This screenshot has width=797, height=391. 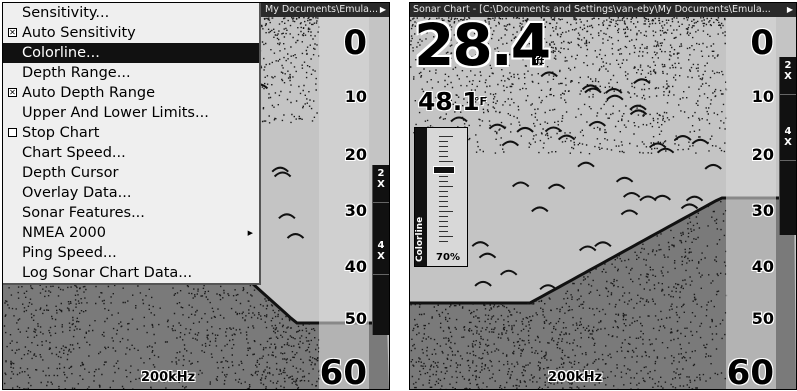 What do you see at coordinates (420, 239) in the screenshot?
I see `colorline-label: Colorline` at bounding box center [420, 239].